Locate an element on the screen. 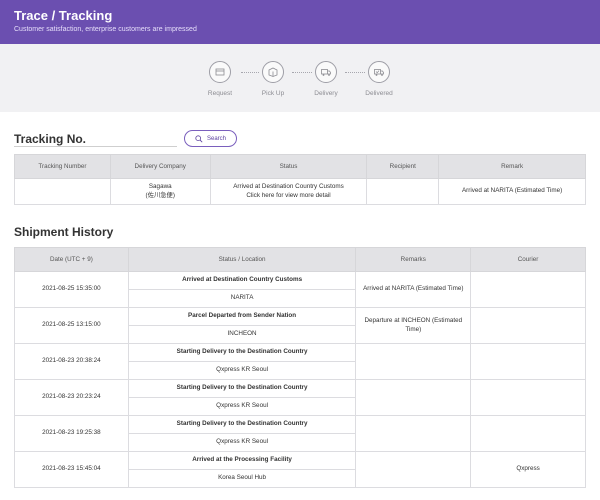 The width and height of the screenshot is (600, 500). search-icon is located at coordinates (199, 138).